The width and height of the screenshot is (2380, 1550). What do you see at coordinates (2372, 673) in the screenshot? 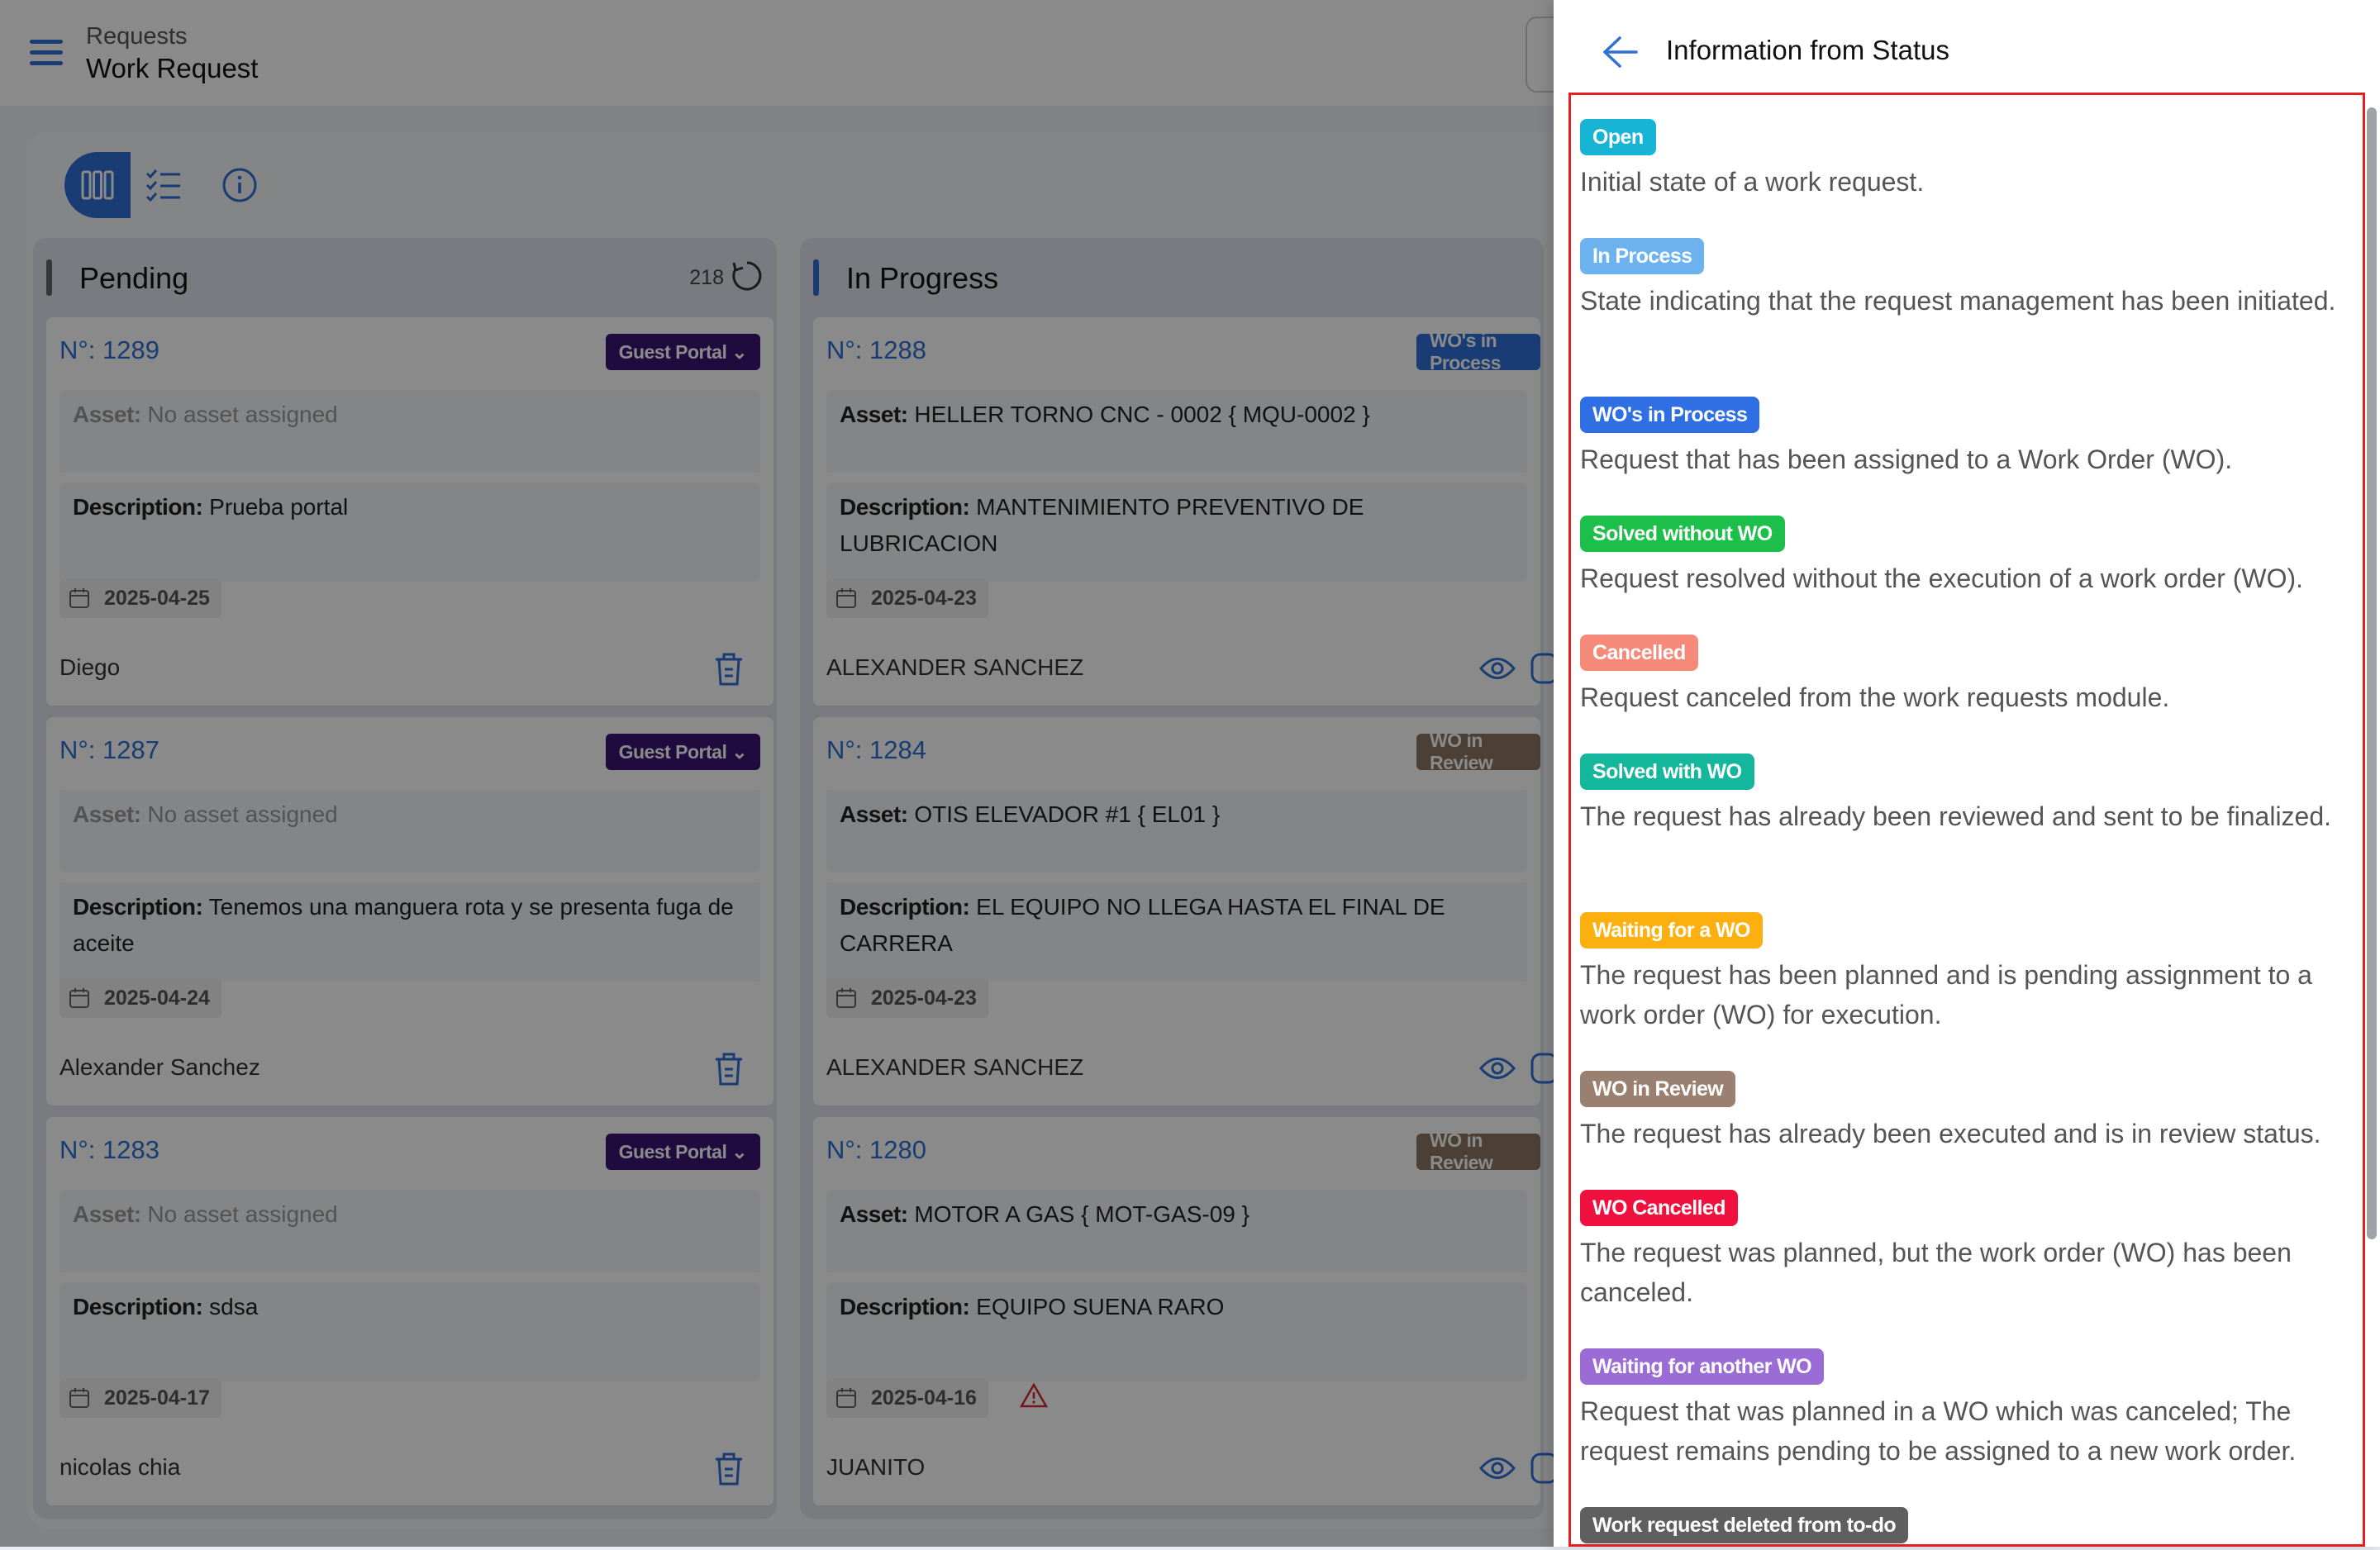
I see `scrollbar` at bounding box center [2372, 673].